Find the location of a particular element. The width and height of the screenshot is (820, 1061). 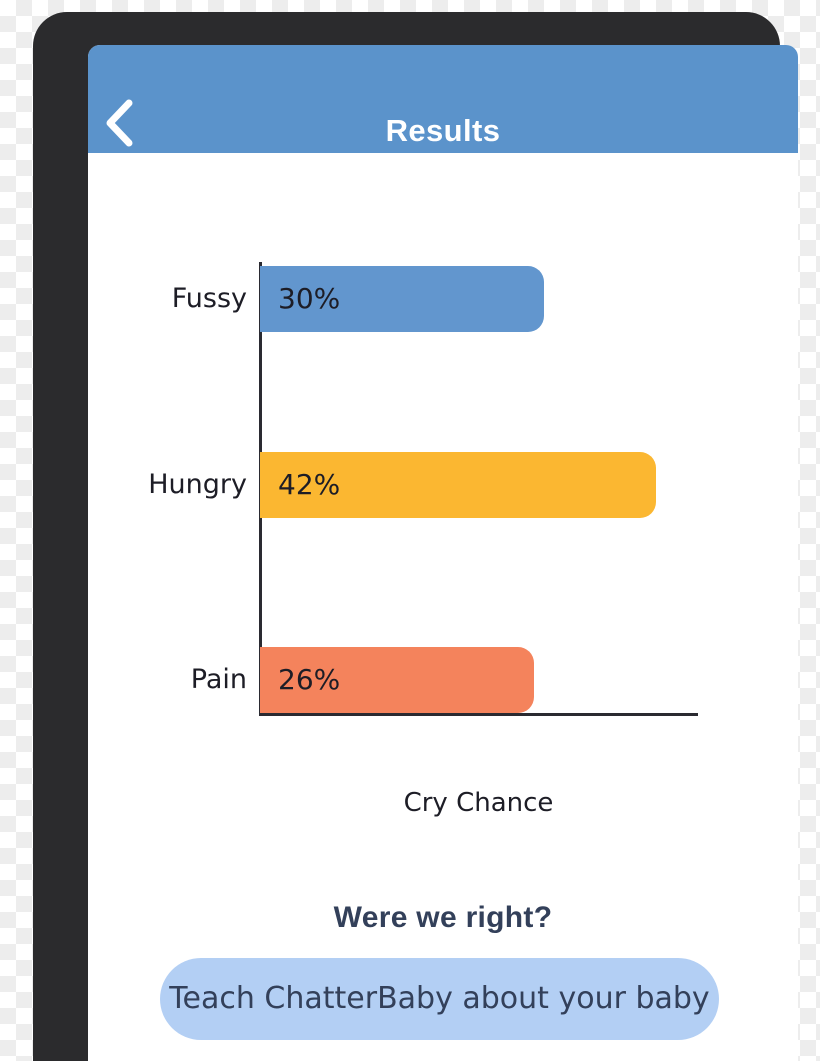

table-row: Fussy 30% is located at coordinates (443, 299).